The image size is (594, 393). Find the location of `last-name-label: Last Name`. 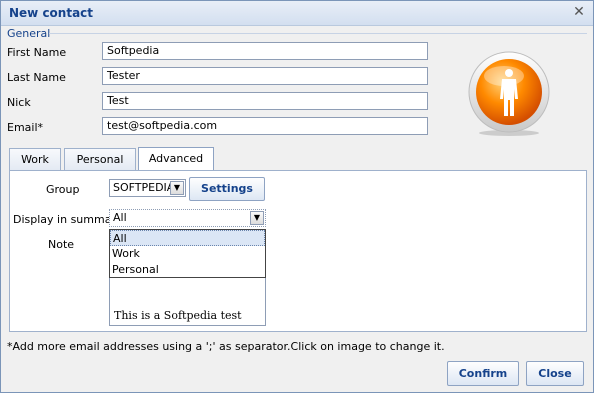

last-name-label: Last Name is located at coordinates (36, 77).